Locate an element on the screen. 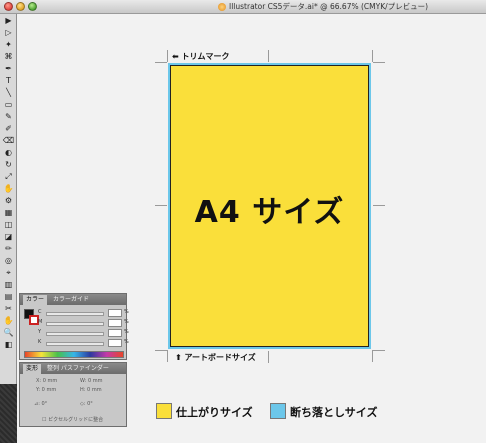  tool-button: ✒ is located at coordinates (8, 69).